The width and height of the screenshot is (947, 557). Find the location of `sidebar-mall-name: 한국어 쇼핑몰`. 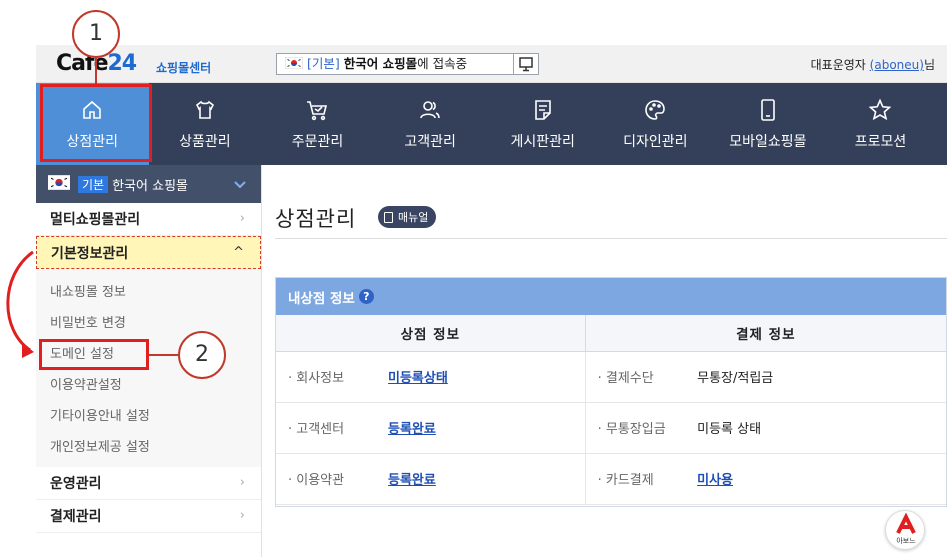

sidebar-mall-name: 한국어 쇼핑몰 is located at coordinates (150, 186).